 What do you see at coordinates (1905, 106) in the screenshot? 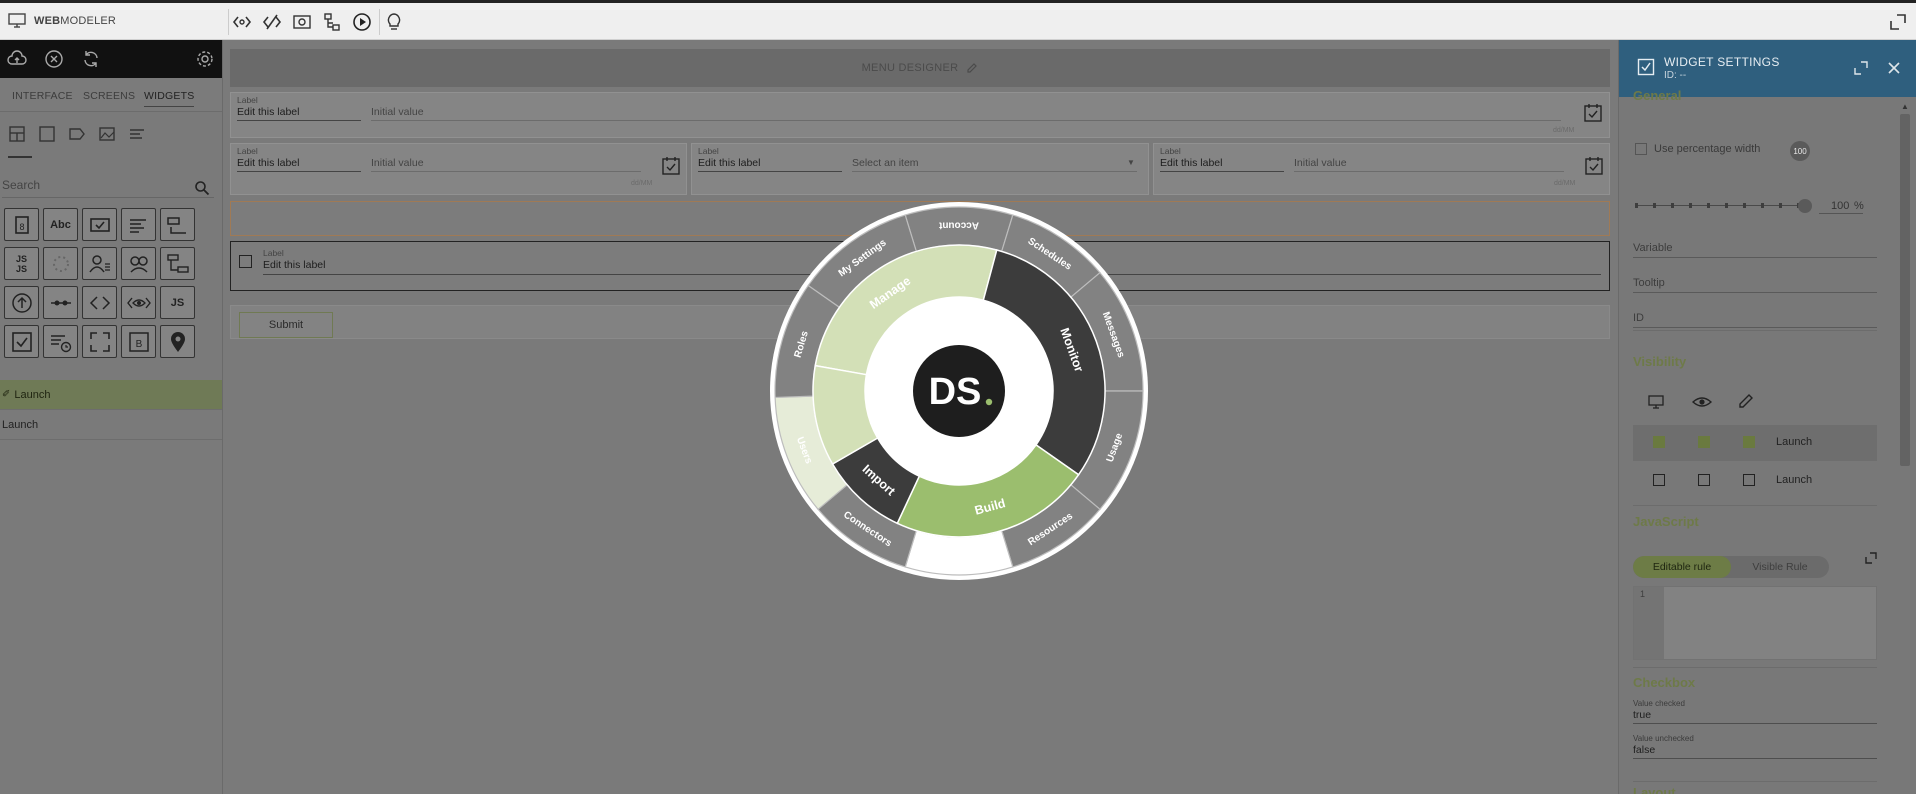
I see `scroll-up-icon: ▲` at bounding box center [1905, 106].